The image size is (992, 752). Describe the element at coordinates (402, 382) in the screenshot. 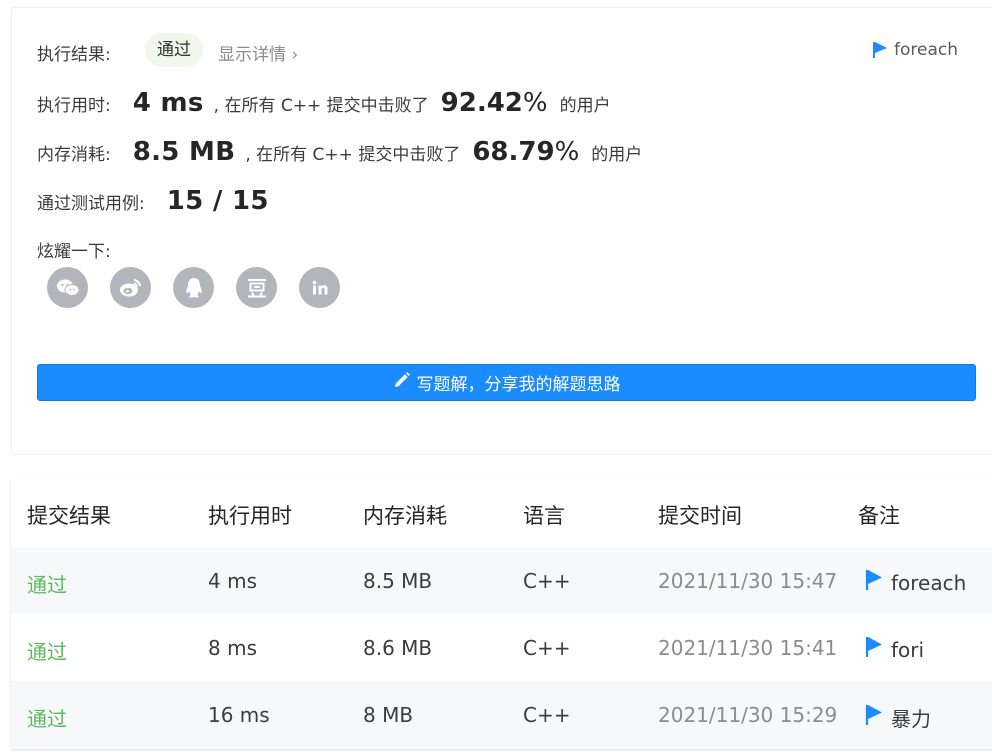

I see `pencil-icon` at that location.